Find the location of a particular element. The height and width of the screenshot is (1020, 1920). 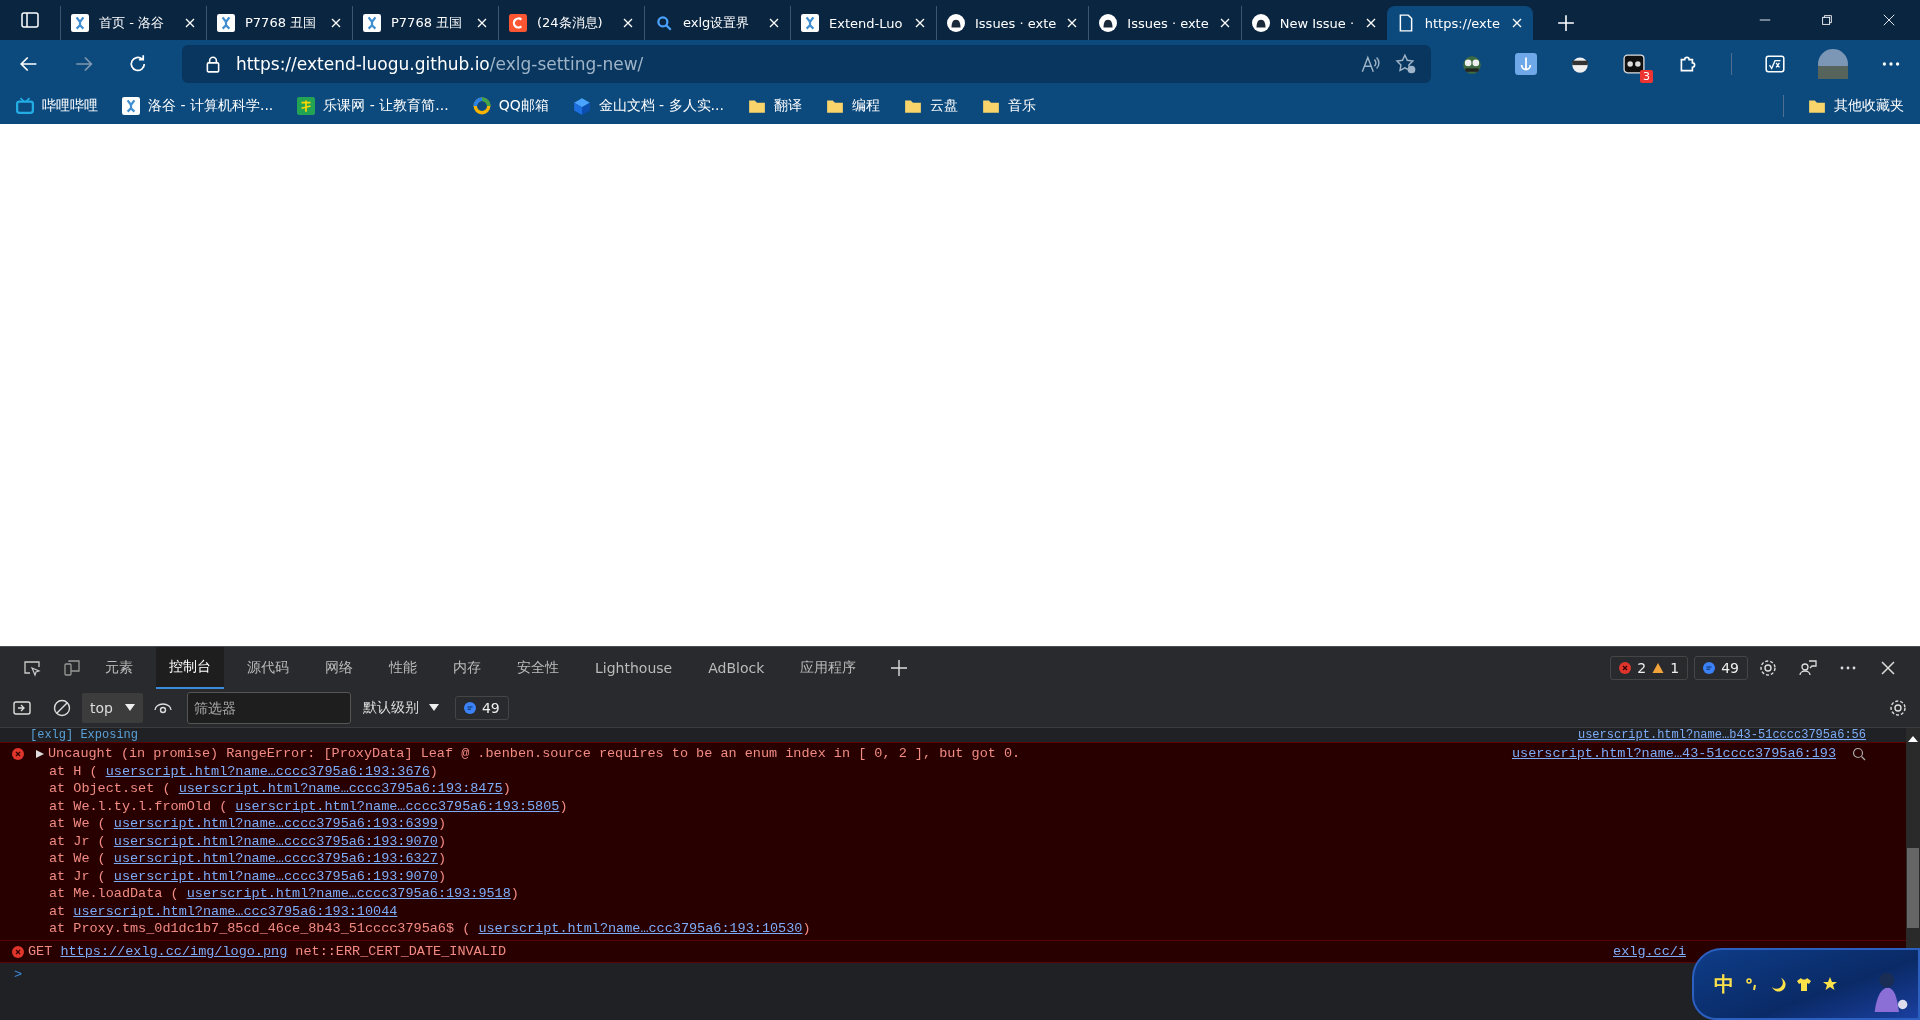

ring-logo-icon is located at coordinates (481, 106).